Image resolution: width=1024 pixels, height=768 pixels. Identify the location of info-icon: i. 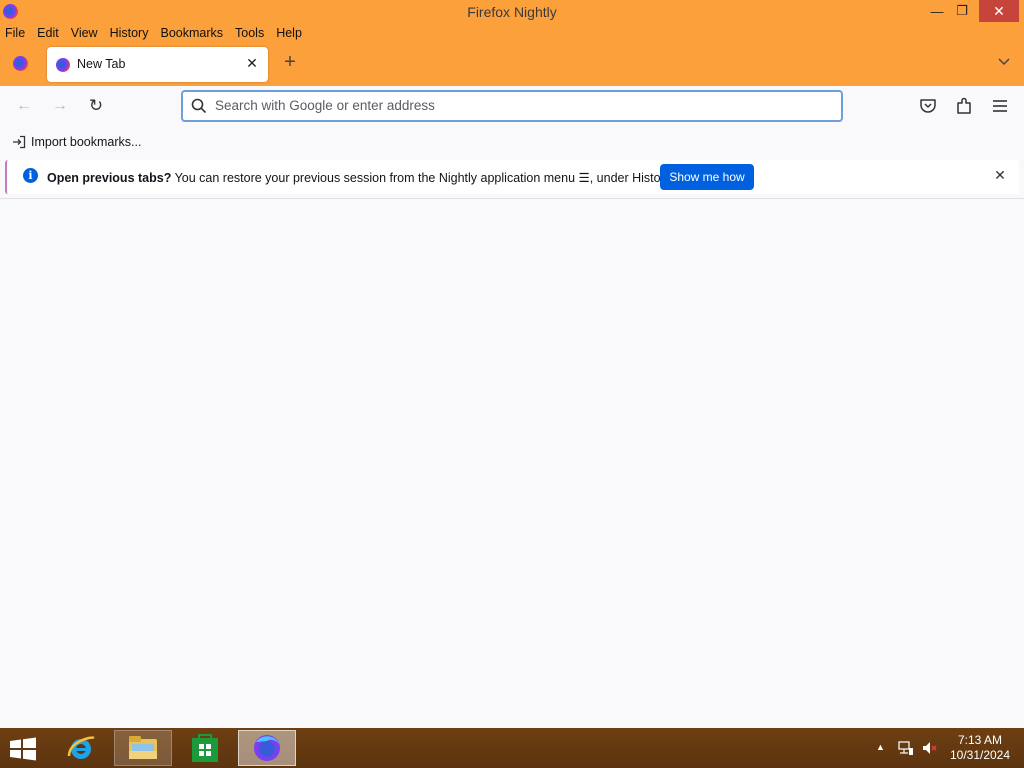
(30, 175).